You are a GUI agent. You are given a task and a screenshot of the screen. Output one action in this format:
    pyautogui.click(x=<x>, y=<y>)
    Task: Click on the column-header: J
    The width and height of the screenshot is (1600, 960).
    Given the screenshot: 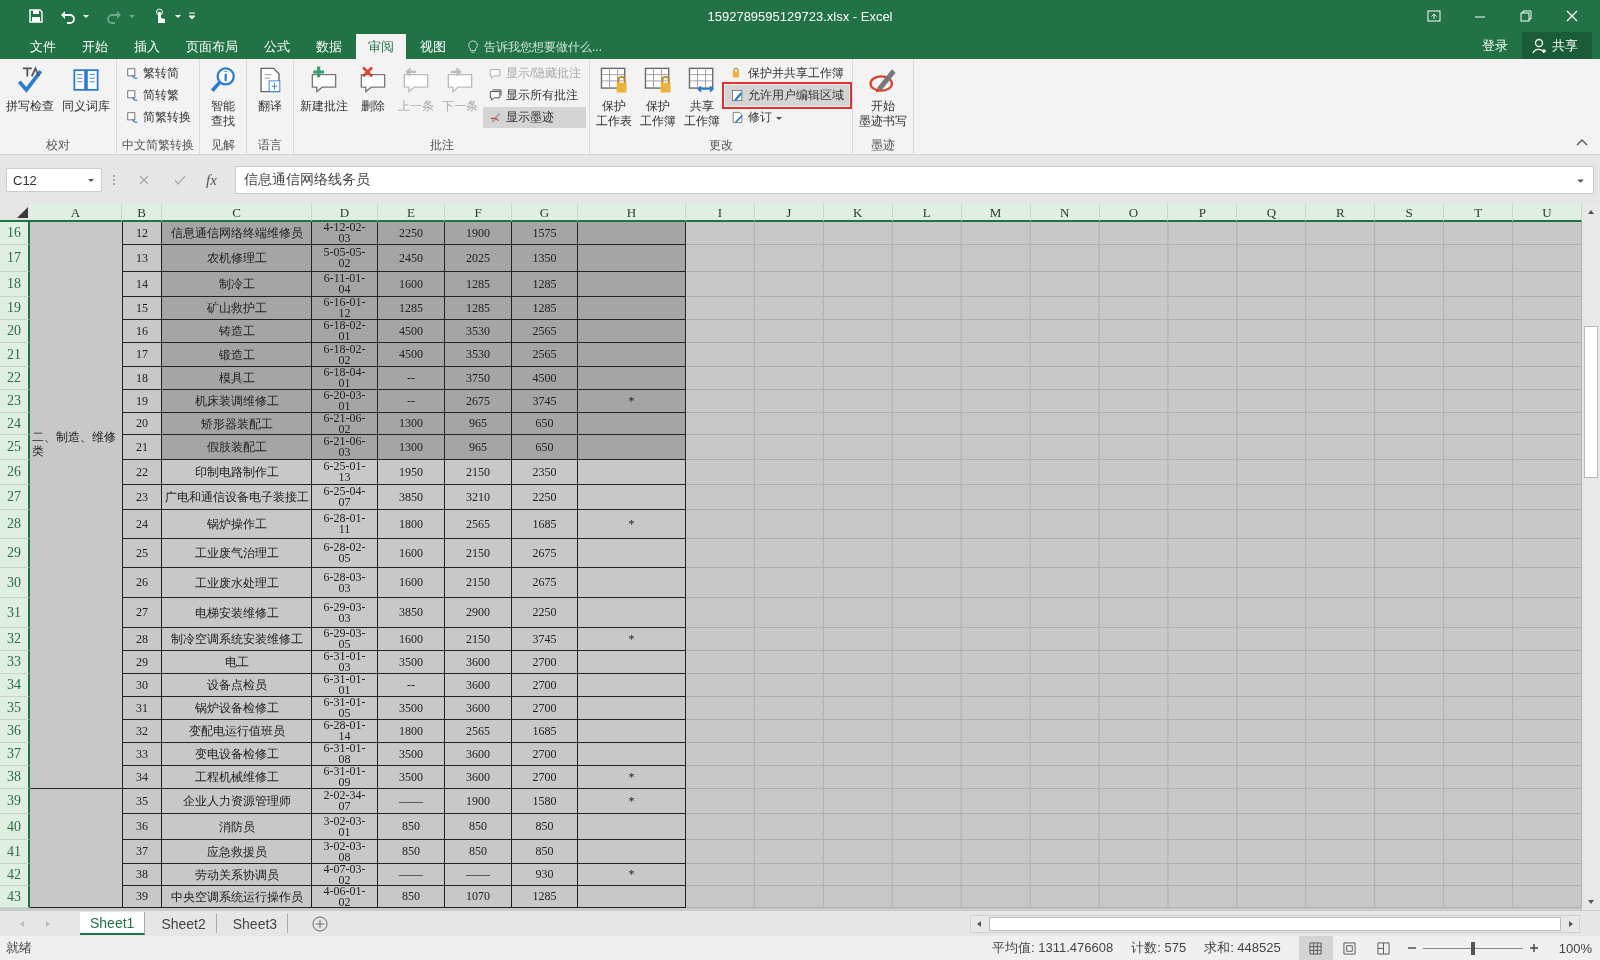 What is the action you would take?
    pyautogui.click(x=789, y=213)
    